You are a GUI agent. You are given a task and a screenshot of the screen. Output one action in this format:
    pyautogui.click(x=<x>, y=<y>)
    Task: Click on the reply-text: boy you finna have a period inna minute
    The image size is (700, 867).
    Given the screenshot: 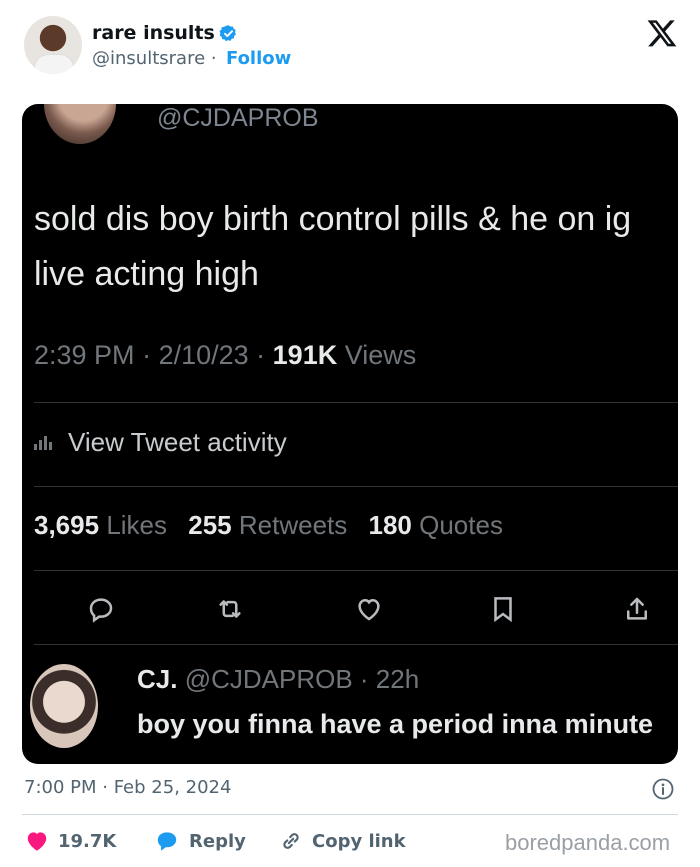 What is the action you would take?
    pyautogui.click(x=395, y=724)
    